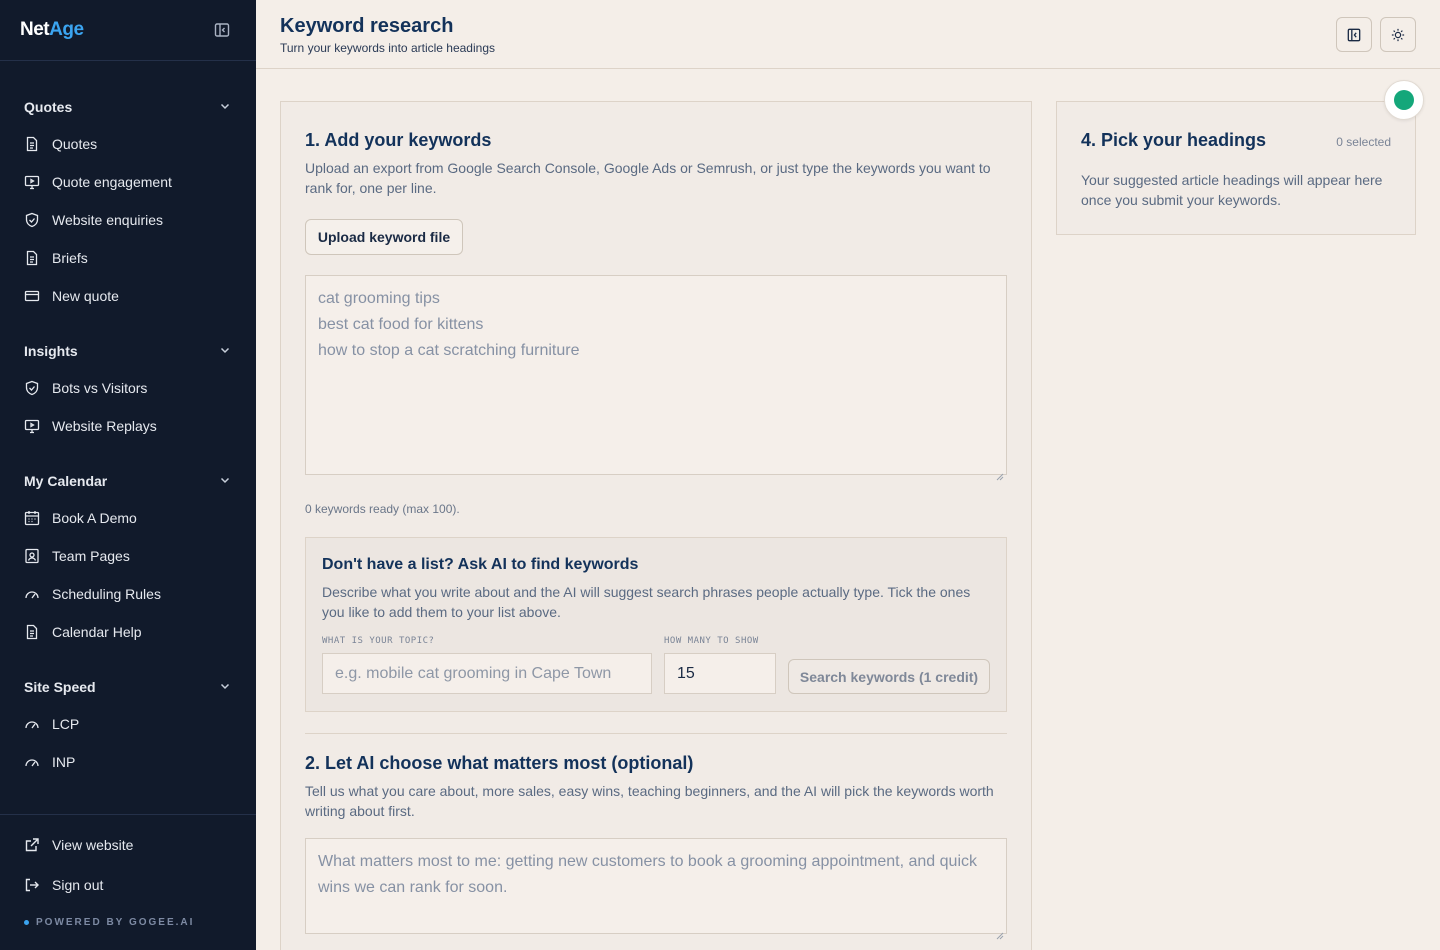 This screenshot has width=1440, height=950. Describe the element at coordinates (115, 922) in the screenshot. I see `powered-by-label: POWERED BY GOGEE.AI` at that location.